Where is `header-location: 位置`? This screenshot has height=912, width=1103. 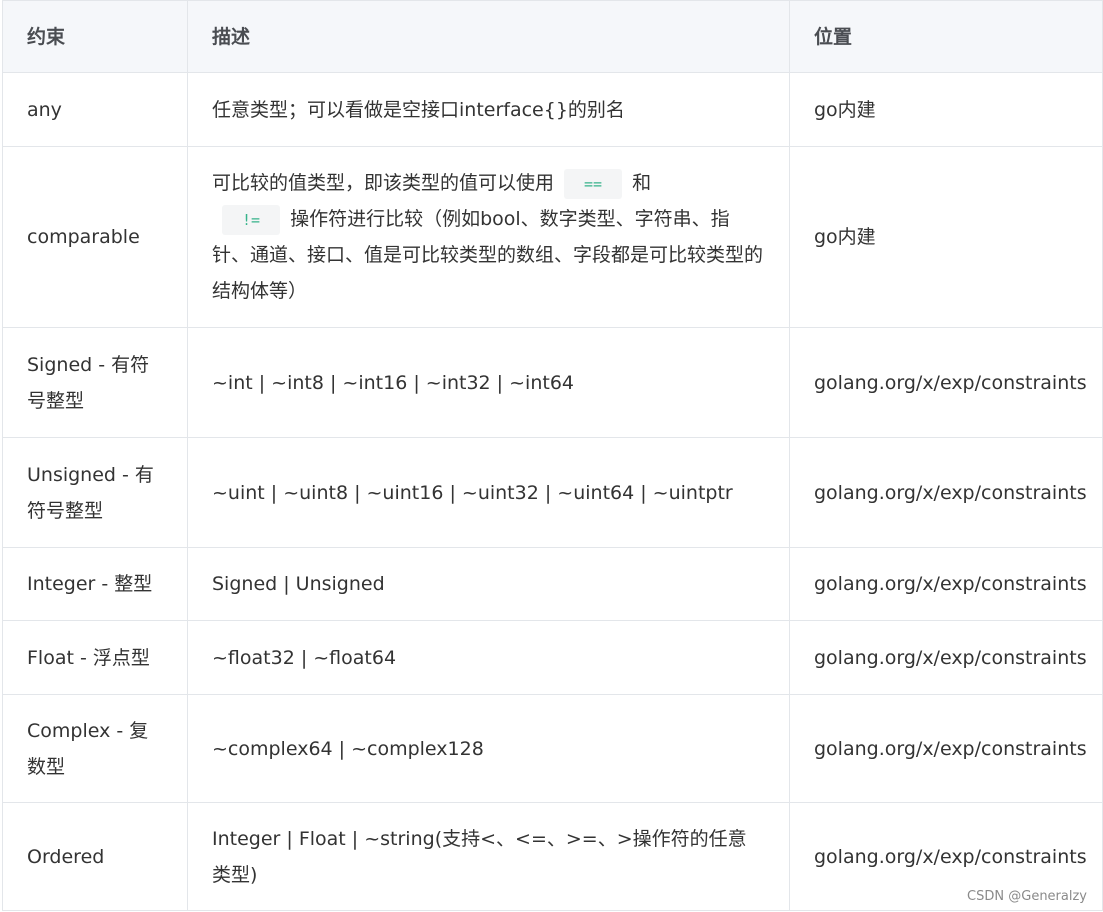
header-location: 位置 is located at coordinates (946, 36).